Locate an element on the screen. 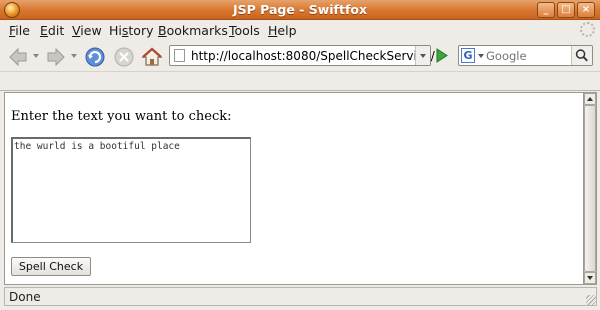 This screenshot has width=600, height=310. back-history-dropdown-icon is located at coordinates (36, 56).